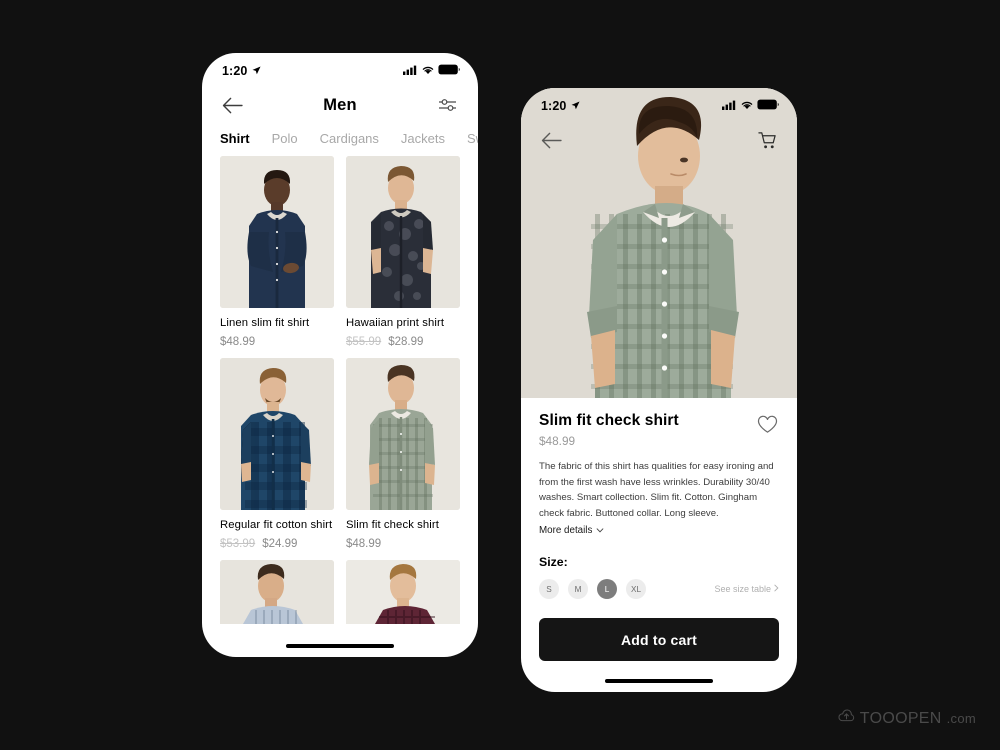  What do you see at coordinates (340, 592) in the screenshot?
I see `product-grid-row-clipped` at bounding box center [340, 592].